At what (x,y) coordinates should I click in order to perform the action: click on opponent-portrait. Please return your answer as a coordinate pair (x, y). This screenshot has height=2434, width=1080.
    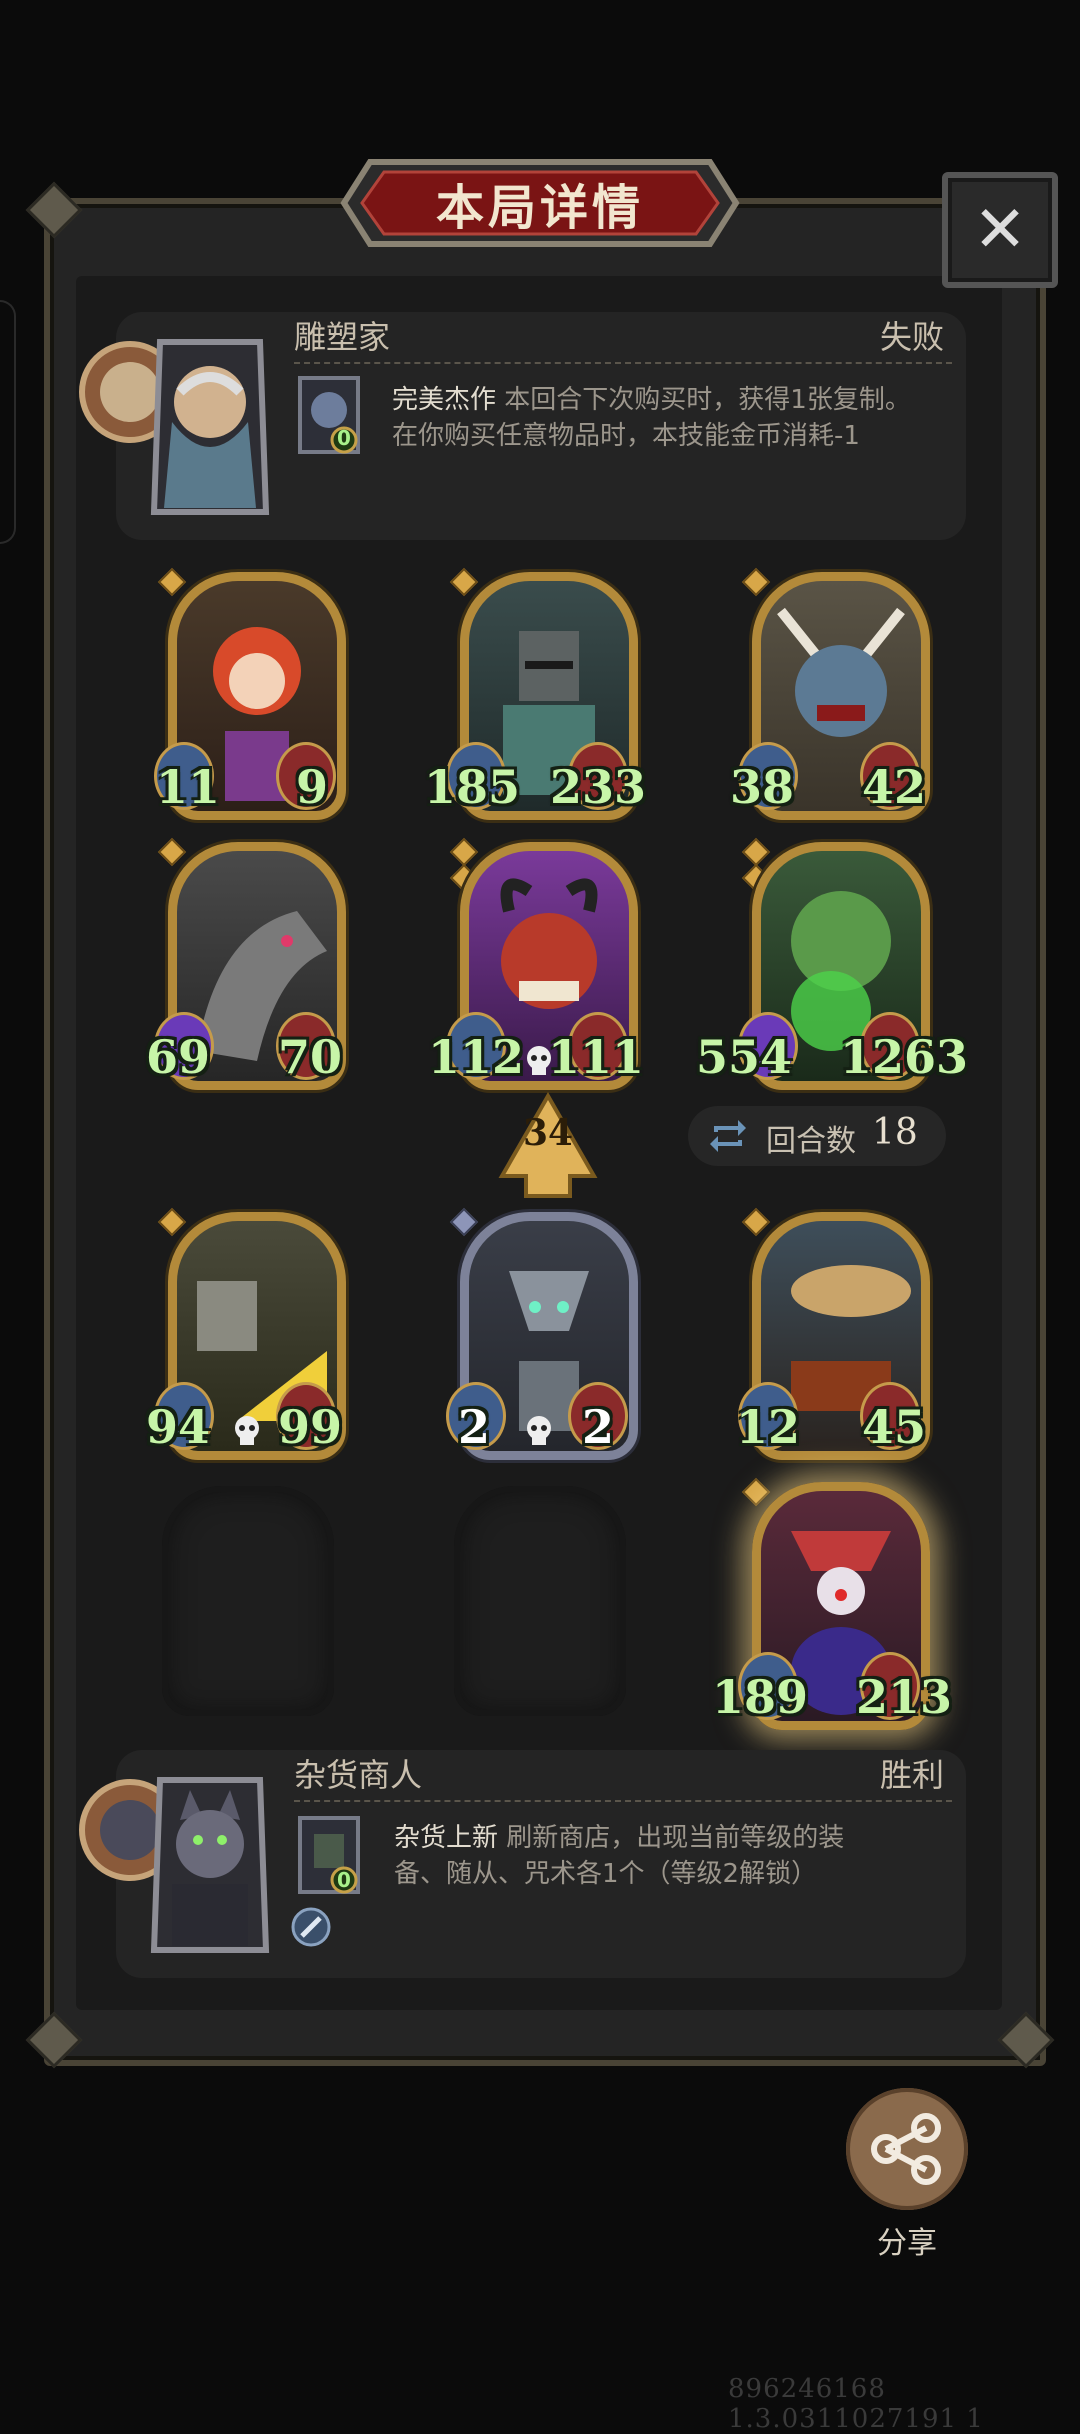
    Looking at the image, I should click on (180, 422).